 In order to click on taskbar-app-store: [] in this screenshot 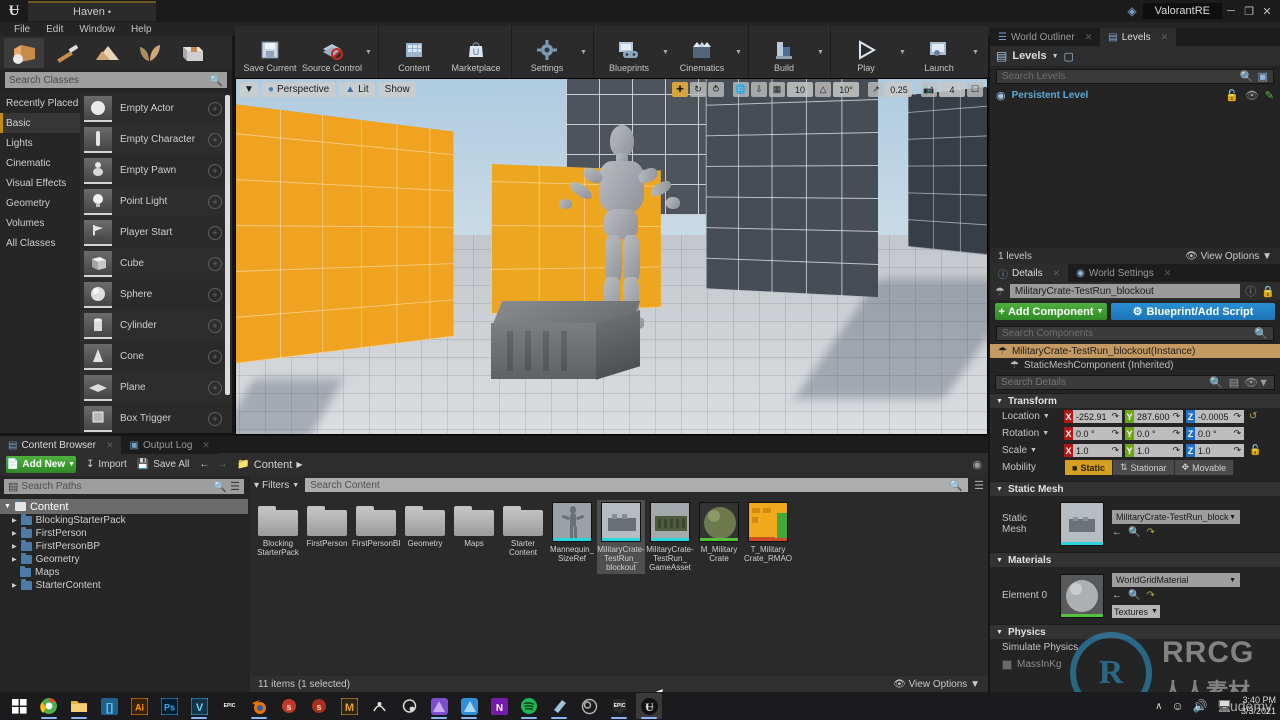, I will do `click(109, 706)`.